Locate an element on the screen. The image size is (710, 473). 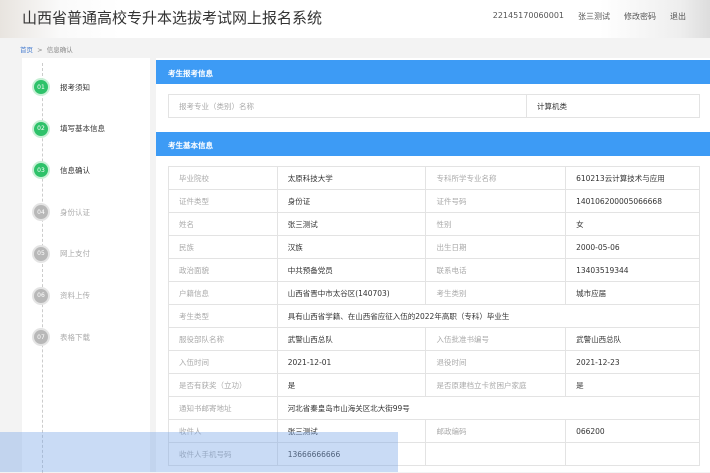
field-value: 计算机类 is located at coordinates (613, 106).